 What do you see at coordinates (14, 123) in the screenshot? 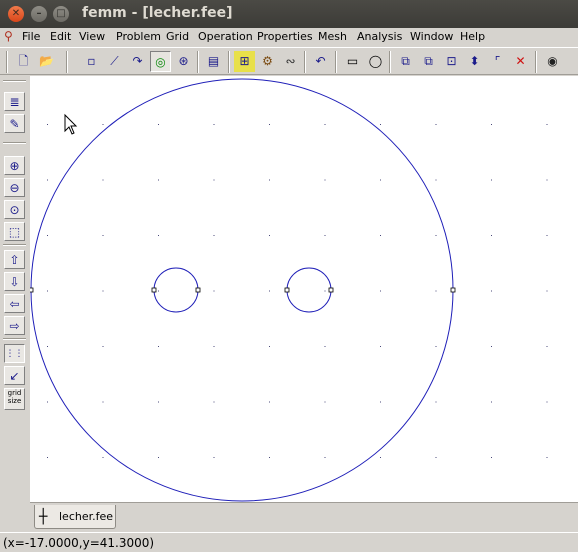
I see `edit-props-icon: ✎` at bounding box center [14, 123].